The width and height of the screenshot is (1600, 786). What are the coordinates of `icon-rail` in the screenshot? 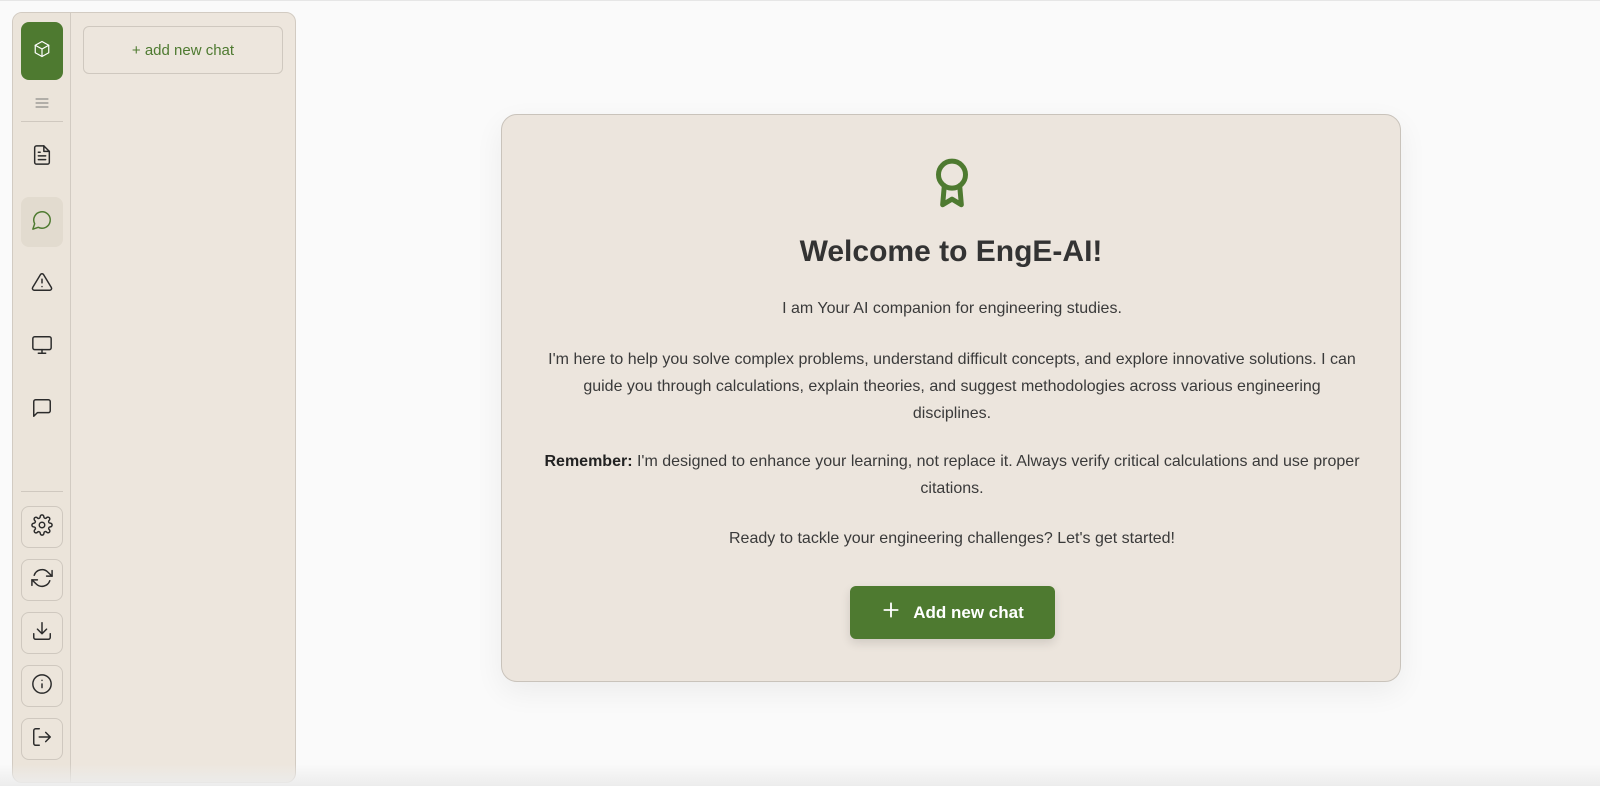 It's located at (42, 397).